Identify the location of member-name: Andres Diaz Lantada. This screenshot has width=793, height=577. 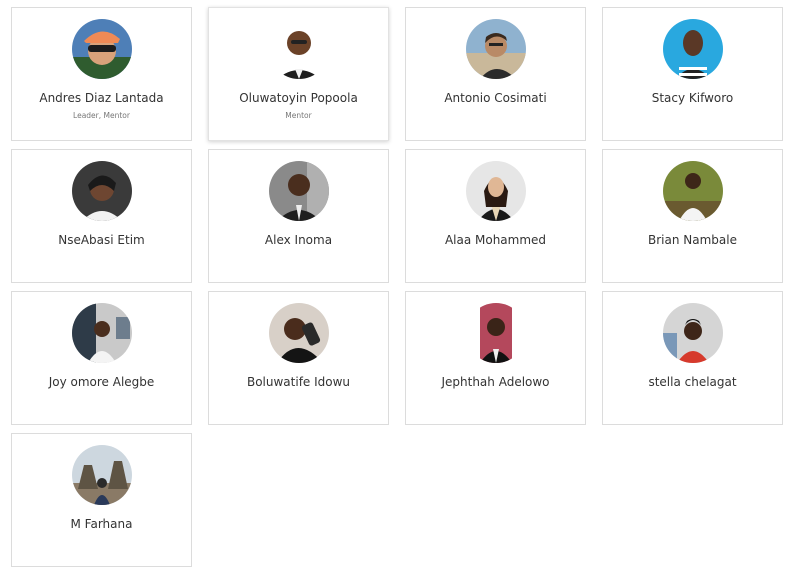
(101, 98).